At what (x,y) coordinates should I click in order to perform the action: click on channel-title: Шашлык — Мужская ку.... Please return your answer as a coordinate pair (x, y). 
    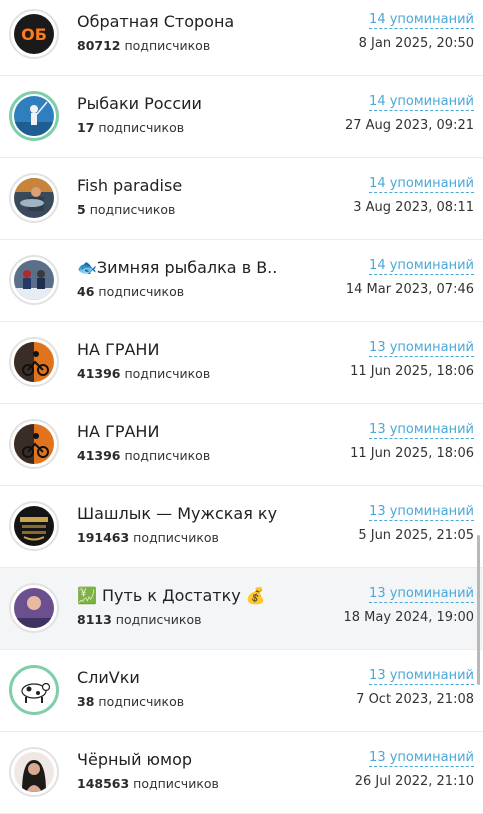
    Looking at the image, I should click on (177, 513).